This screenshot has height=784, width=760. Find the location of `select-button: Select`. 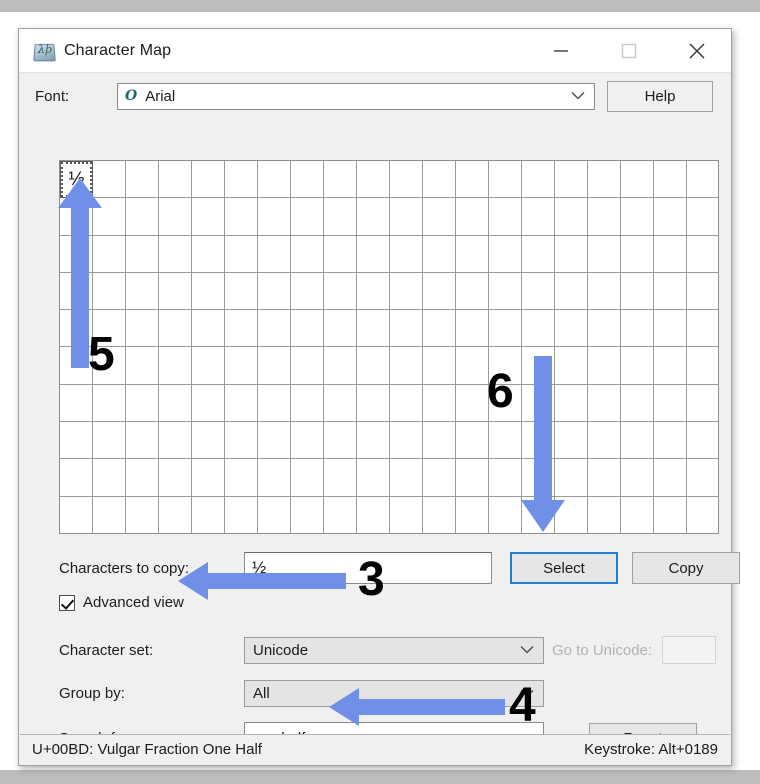

select-button: Select is located at coordinates (564, 568).